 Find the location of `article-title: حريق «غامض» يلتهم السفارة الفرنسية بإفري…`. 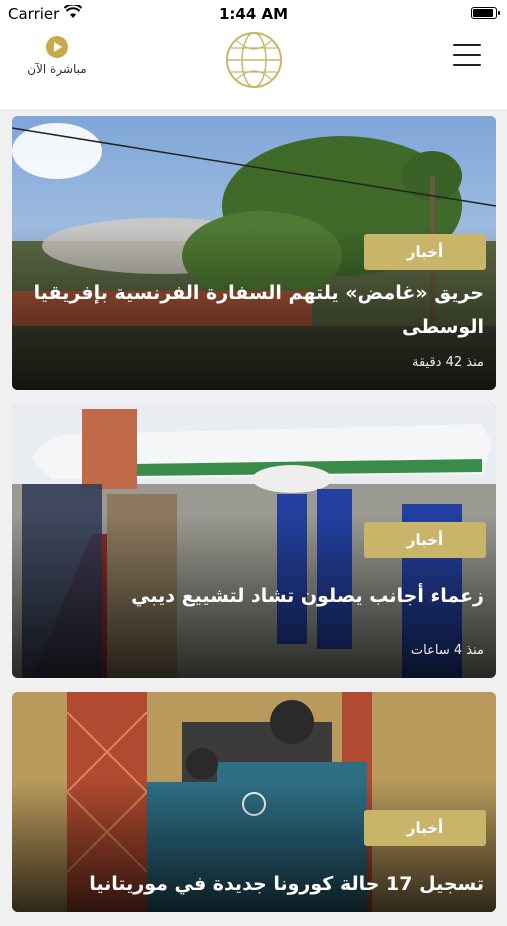

article-title: حريق «غامض» يلتهم السفارة الفرنسية بإفري… is located at coordinates (254, 310).